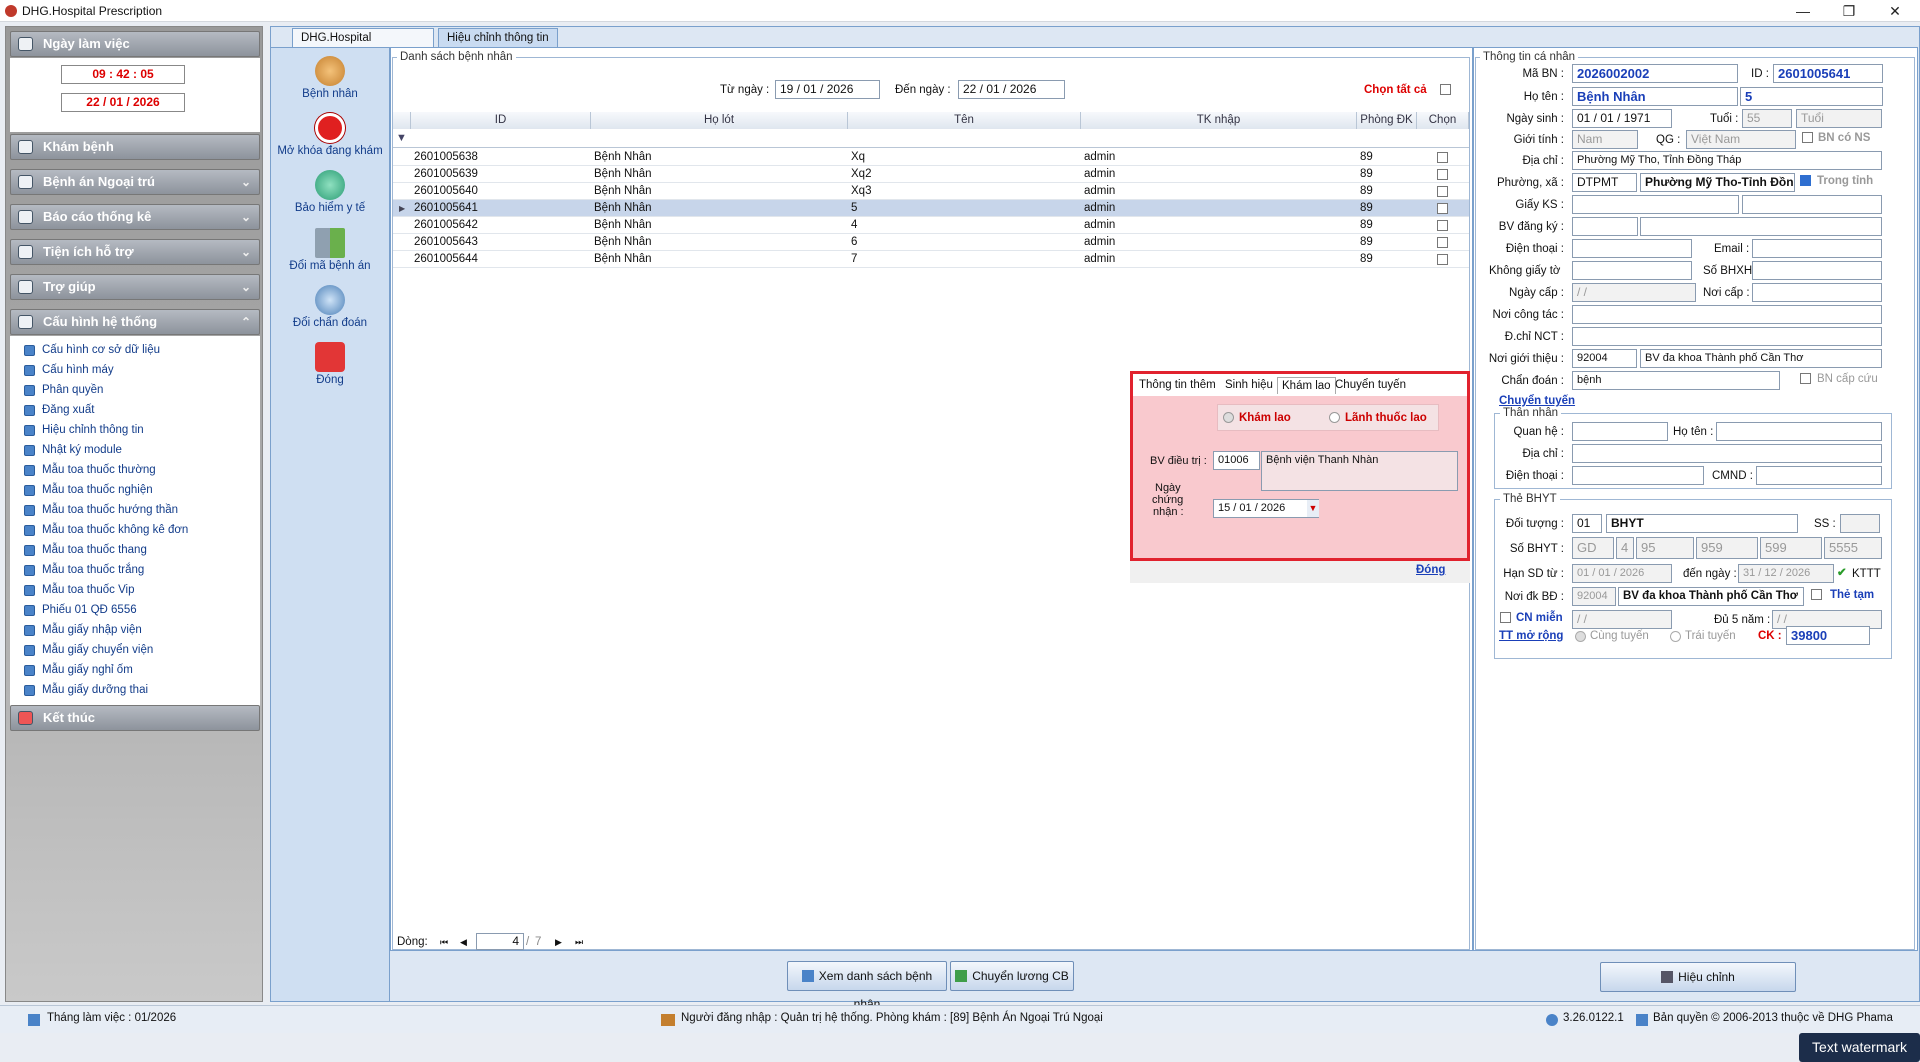  Describe the element at coordinates (86, 650) in the screenshot. I see `config-menu-item: Mẫu giấy chuyển viện` at that location.